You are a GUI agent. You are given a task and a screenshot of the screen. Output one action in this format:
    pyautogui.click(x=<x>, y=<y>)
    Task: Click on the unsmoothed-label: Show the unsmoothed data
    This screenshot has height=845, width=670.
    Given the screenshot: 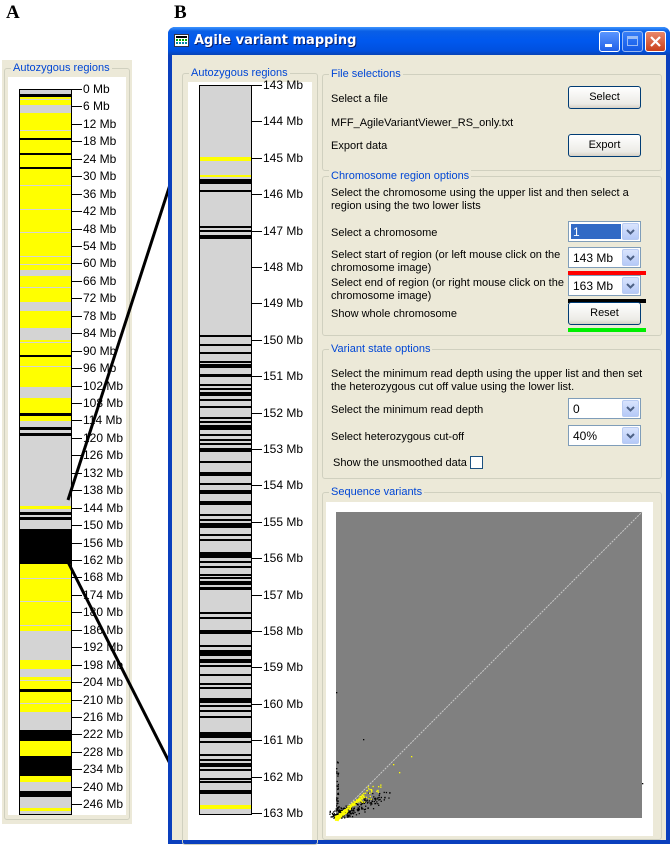 What is the action you would take?
    pyautogui.click(x=400, y=463)
    